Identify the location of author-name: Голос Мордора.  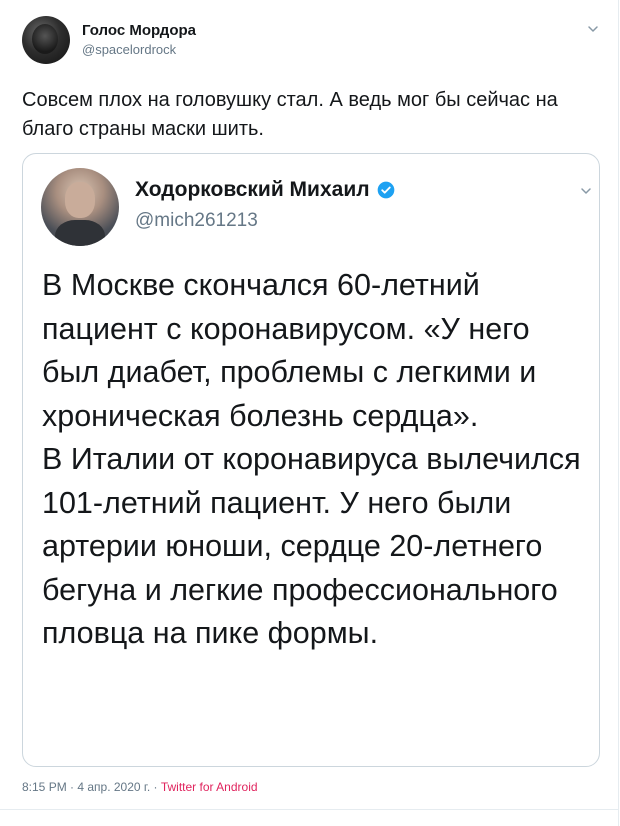
(139, 30).